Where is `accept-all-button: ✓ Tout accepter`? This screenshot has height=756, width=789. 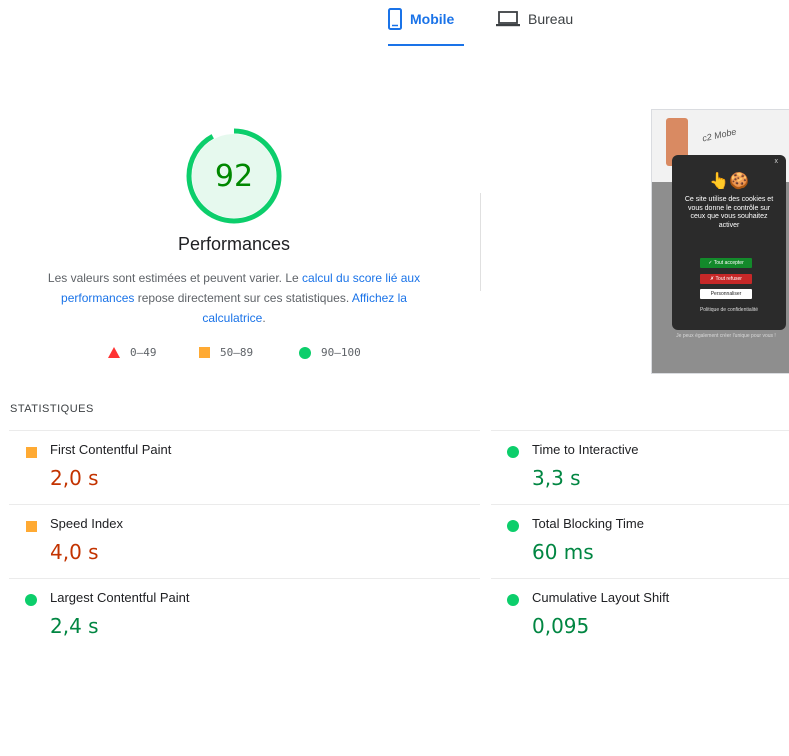
accept-all-button: ✓ Tout accepter is located at coordinates (726, 263).